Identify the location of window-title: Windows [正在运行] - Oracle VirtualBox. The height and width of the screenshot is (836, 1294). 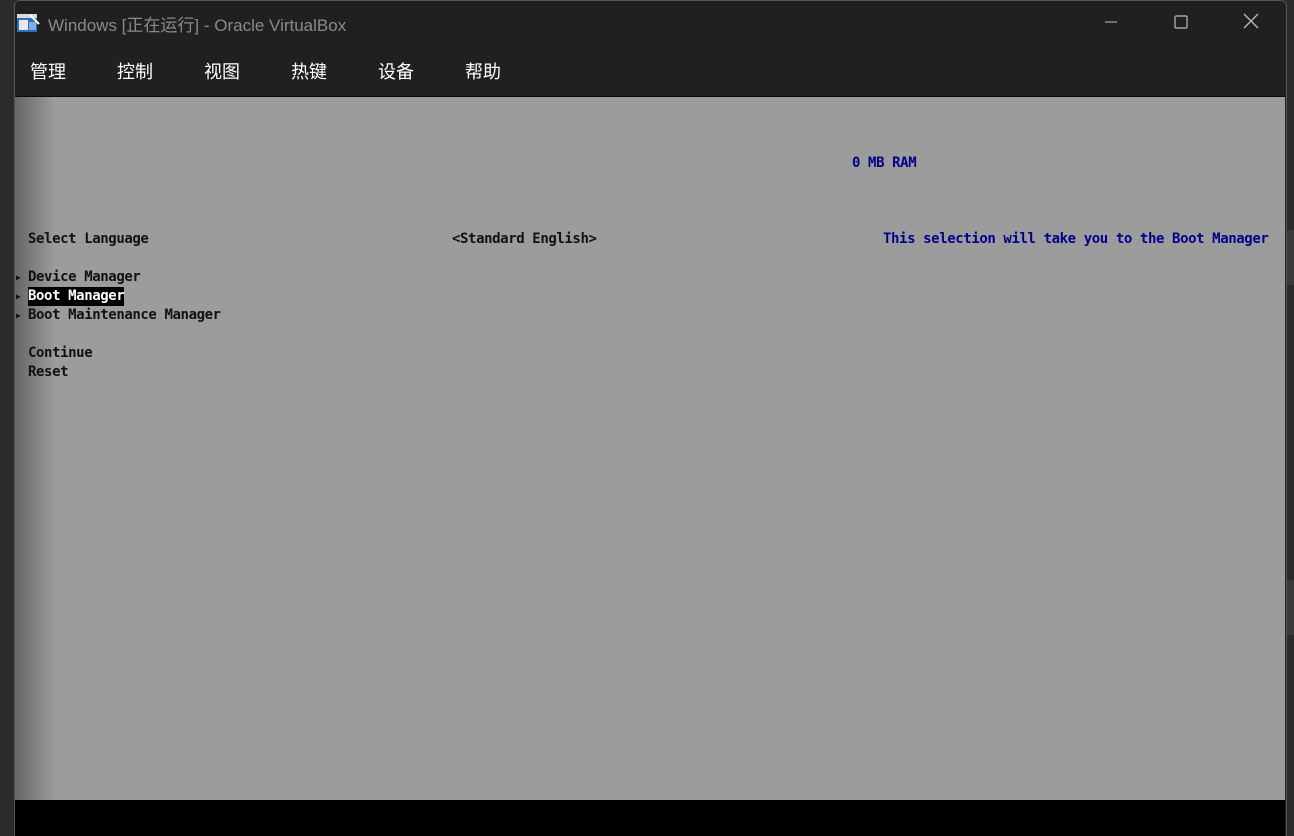
(197, 25).